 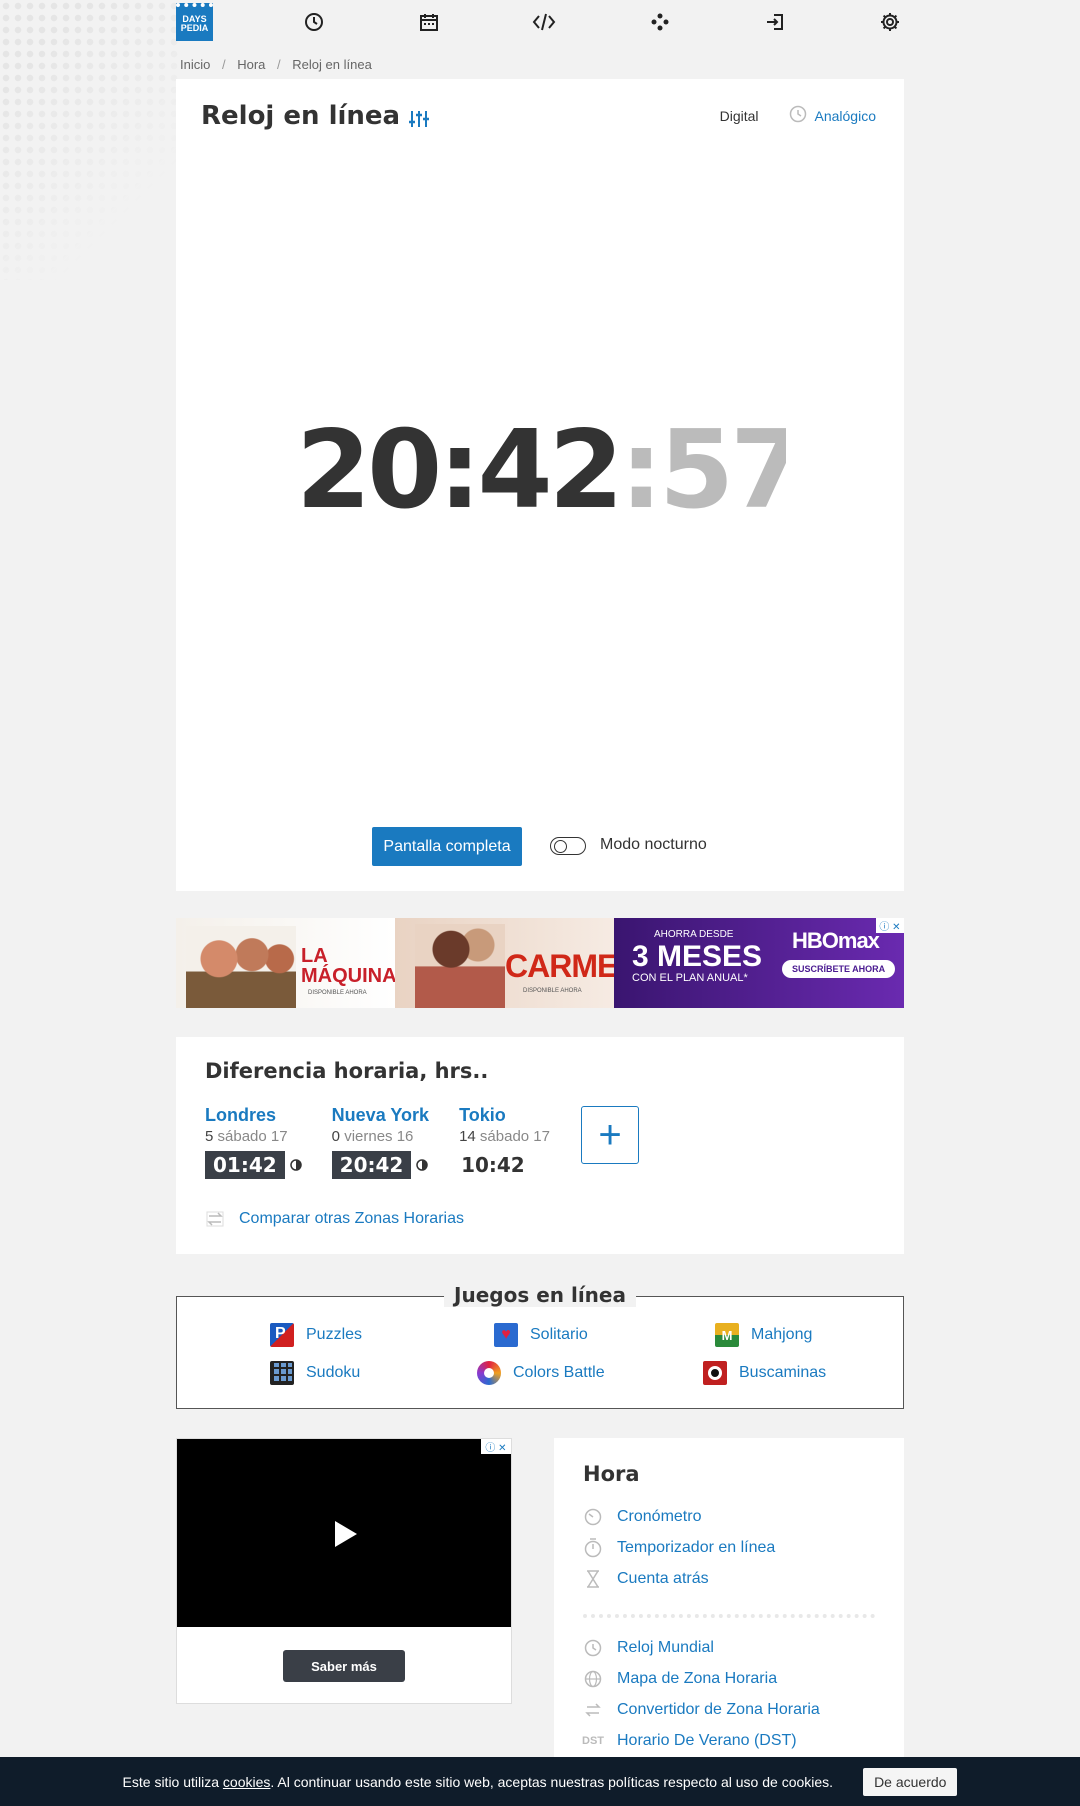 What do you see at coordinates (336, 1136) in the screenshot?
I see `city-offset: 0` at bounding box center [336, 1136].